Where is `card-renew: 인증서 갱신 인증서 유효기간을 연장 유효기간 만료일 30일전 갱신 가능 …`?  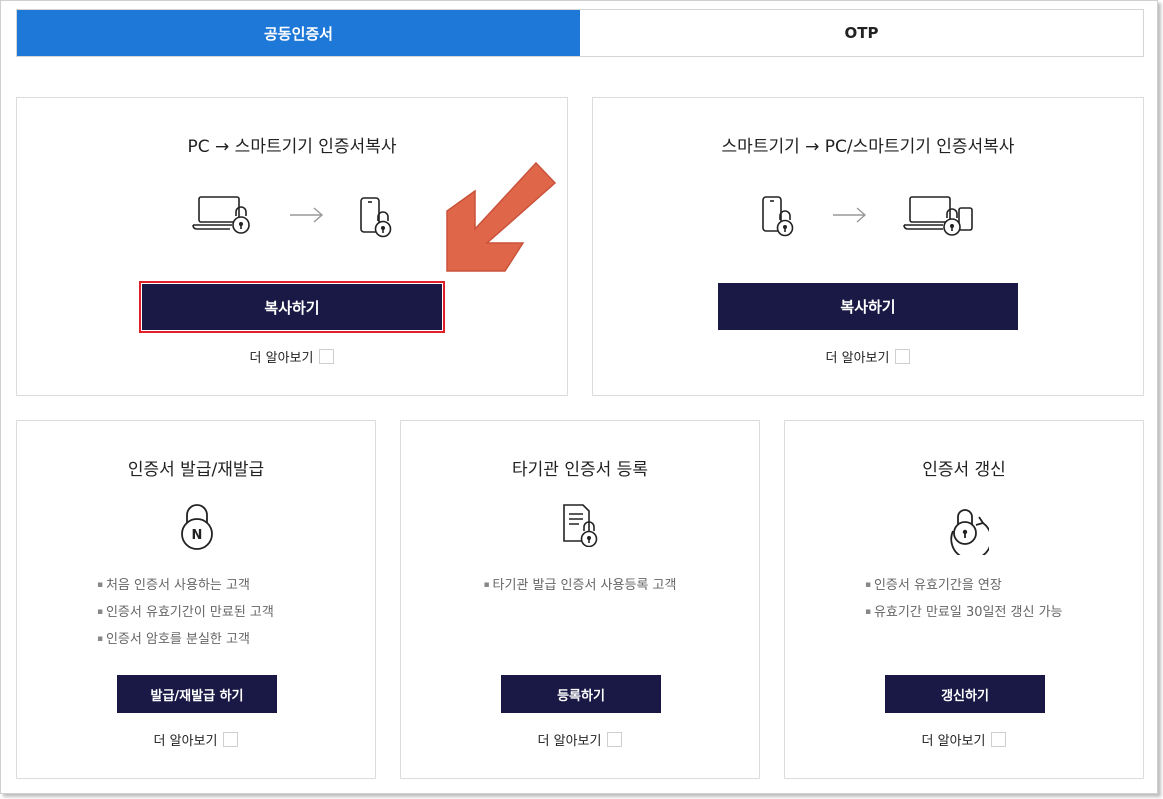 card-renew: 인증서 갱신 인증서 유효기간을 연장 유효기간 만료일 30일전 갱신 가능 … is located at coordinates (964, 599).